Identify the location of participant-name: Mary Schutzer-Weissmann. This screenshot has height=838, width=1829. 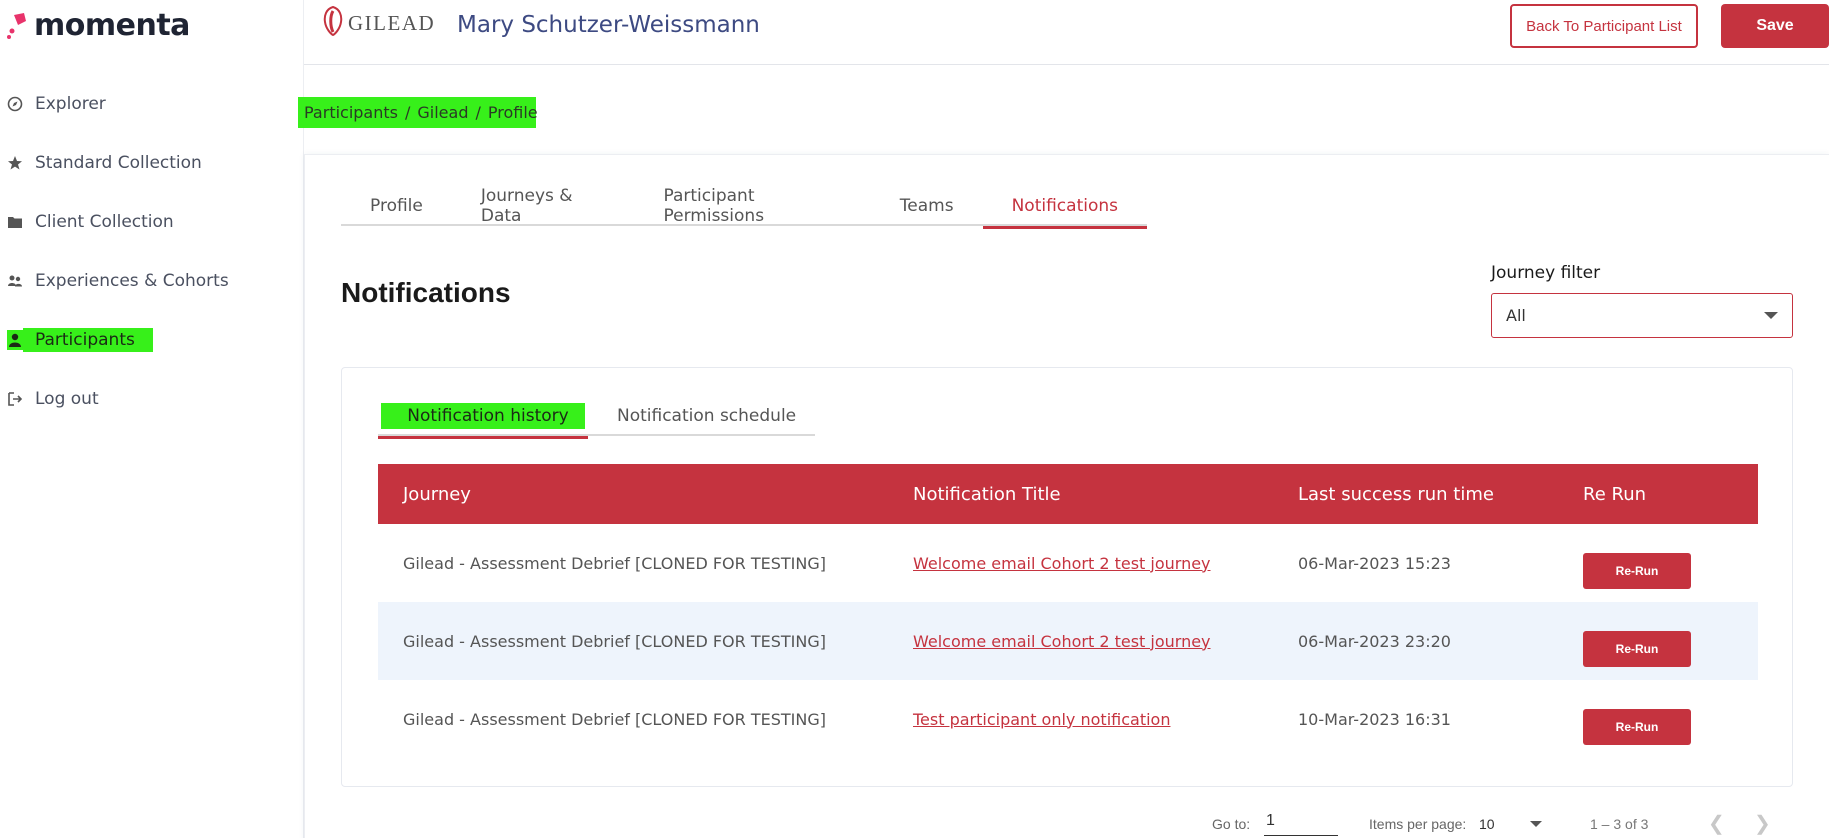
(608, 25).